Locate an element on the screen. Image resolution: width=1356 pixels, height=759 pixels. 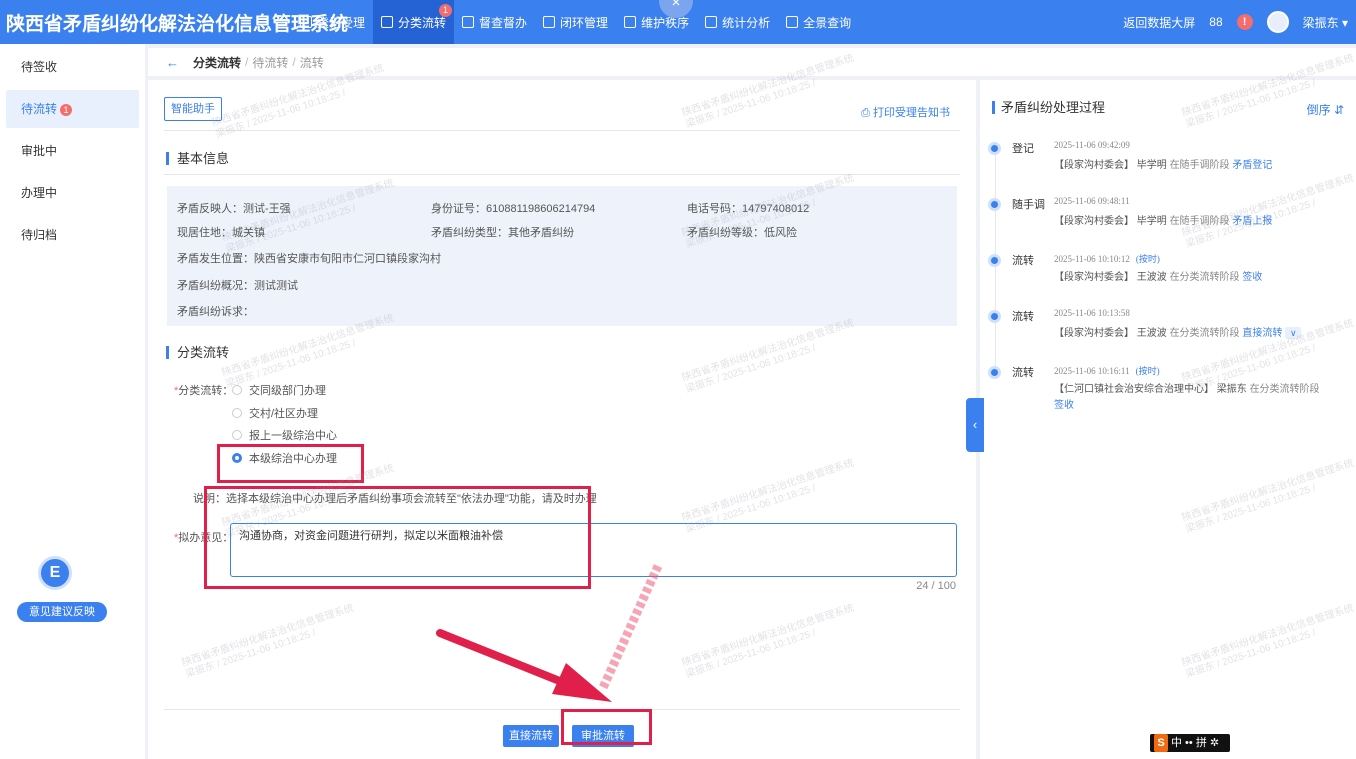
sidebar-item-label: 待流转 is located at coordinates (39, 109).